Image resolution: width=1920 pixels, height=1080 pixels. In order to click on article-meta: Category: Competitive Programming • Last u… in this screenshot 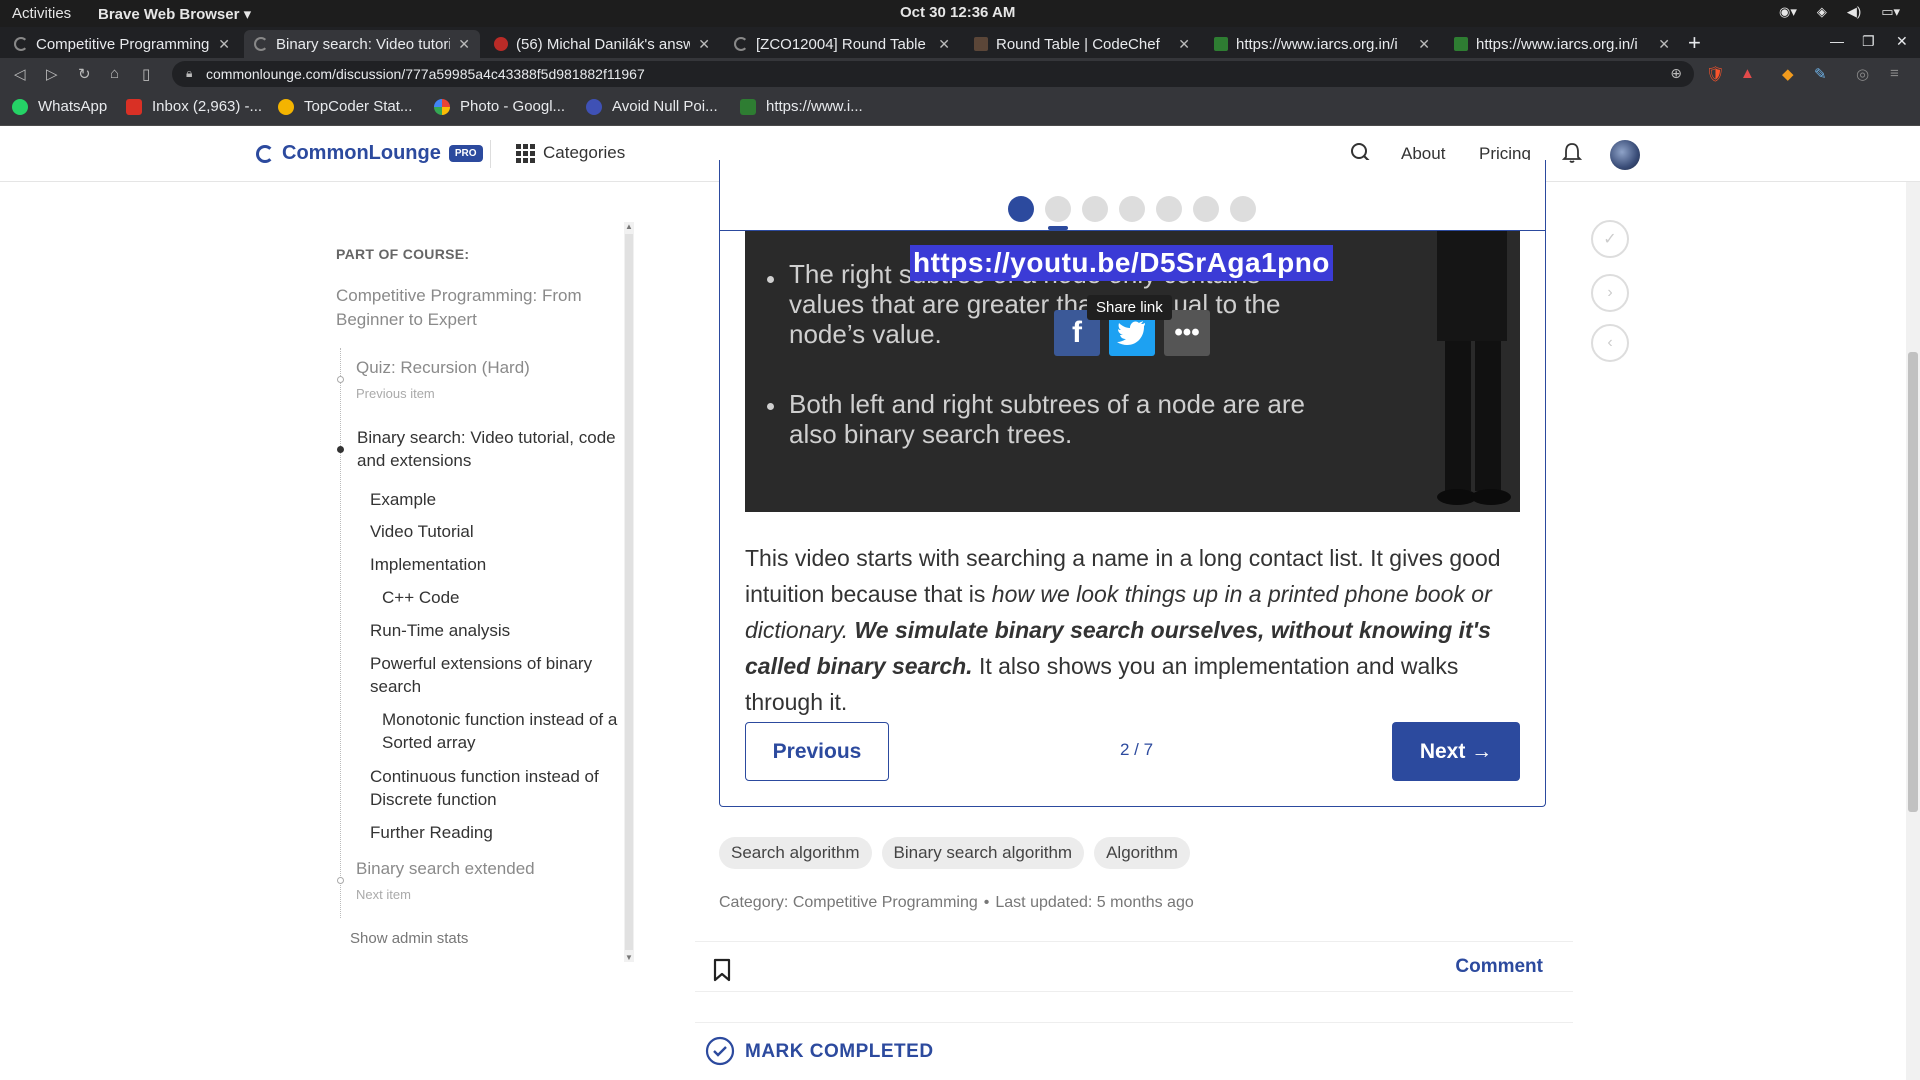, I will do `click(956, 903)`.